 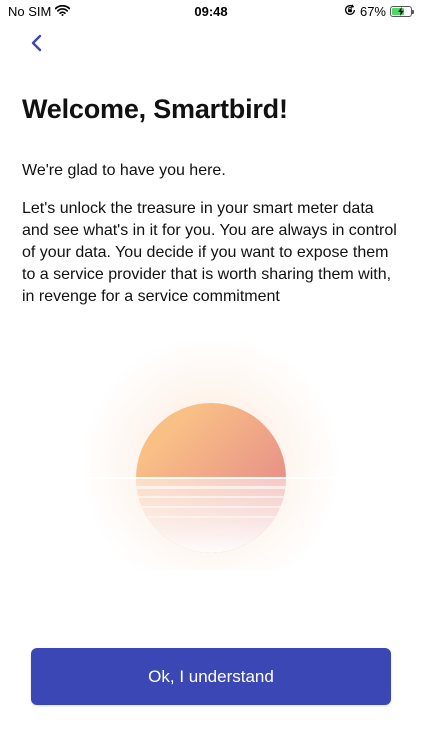 I want to click on orientation-lock-icon, so click(x=350, y=11).